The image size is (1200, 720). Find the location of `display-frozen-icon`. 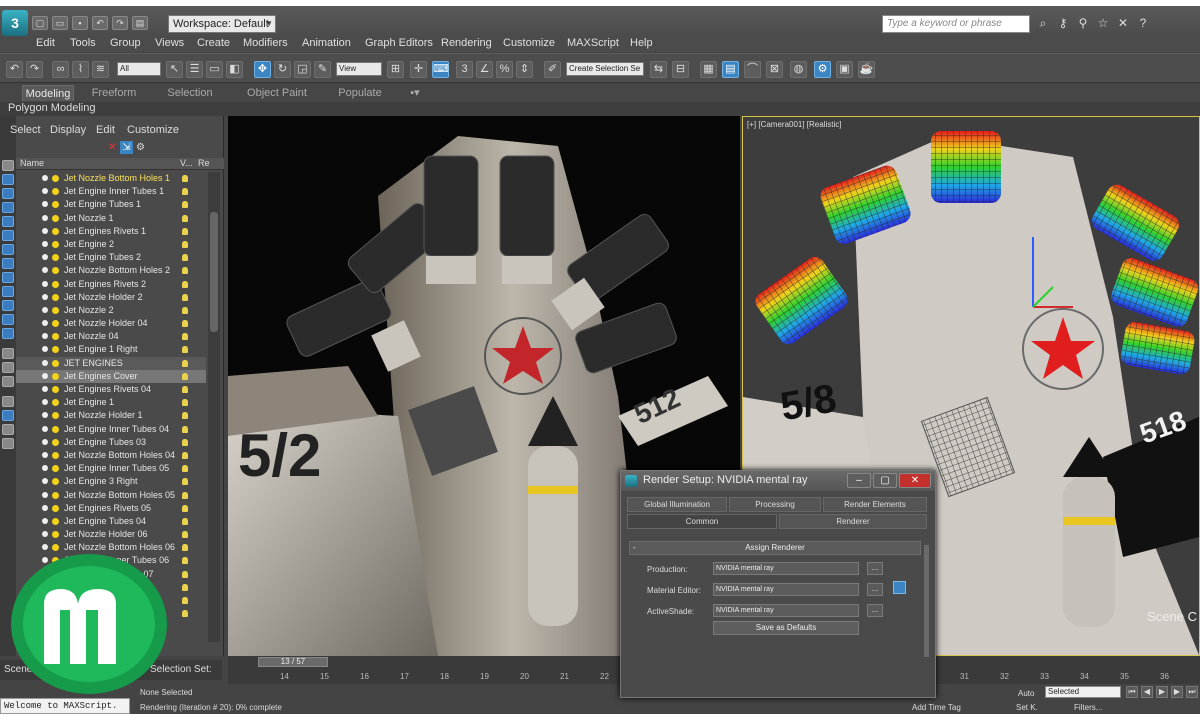

display-frozen-icon is located at coordinates (8, 319).